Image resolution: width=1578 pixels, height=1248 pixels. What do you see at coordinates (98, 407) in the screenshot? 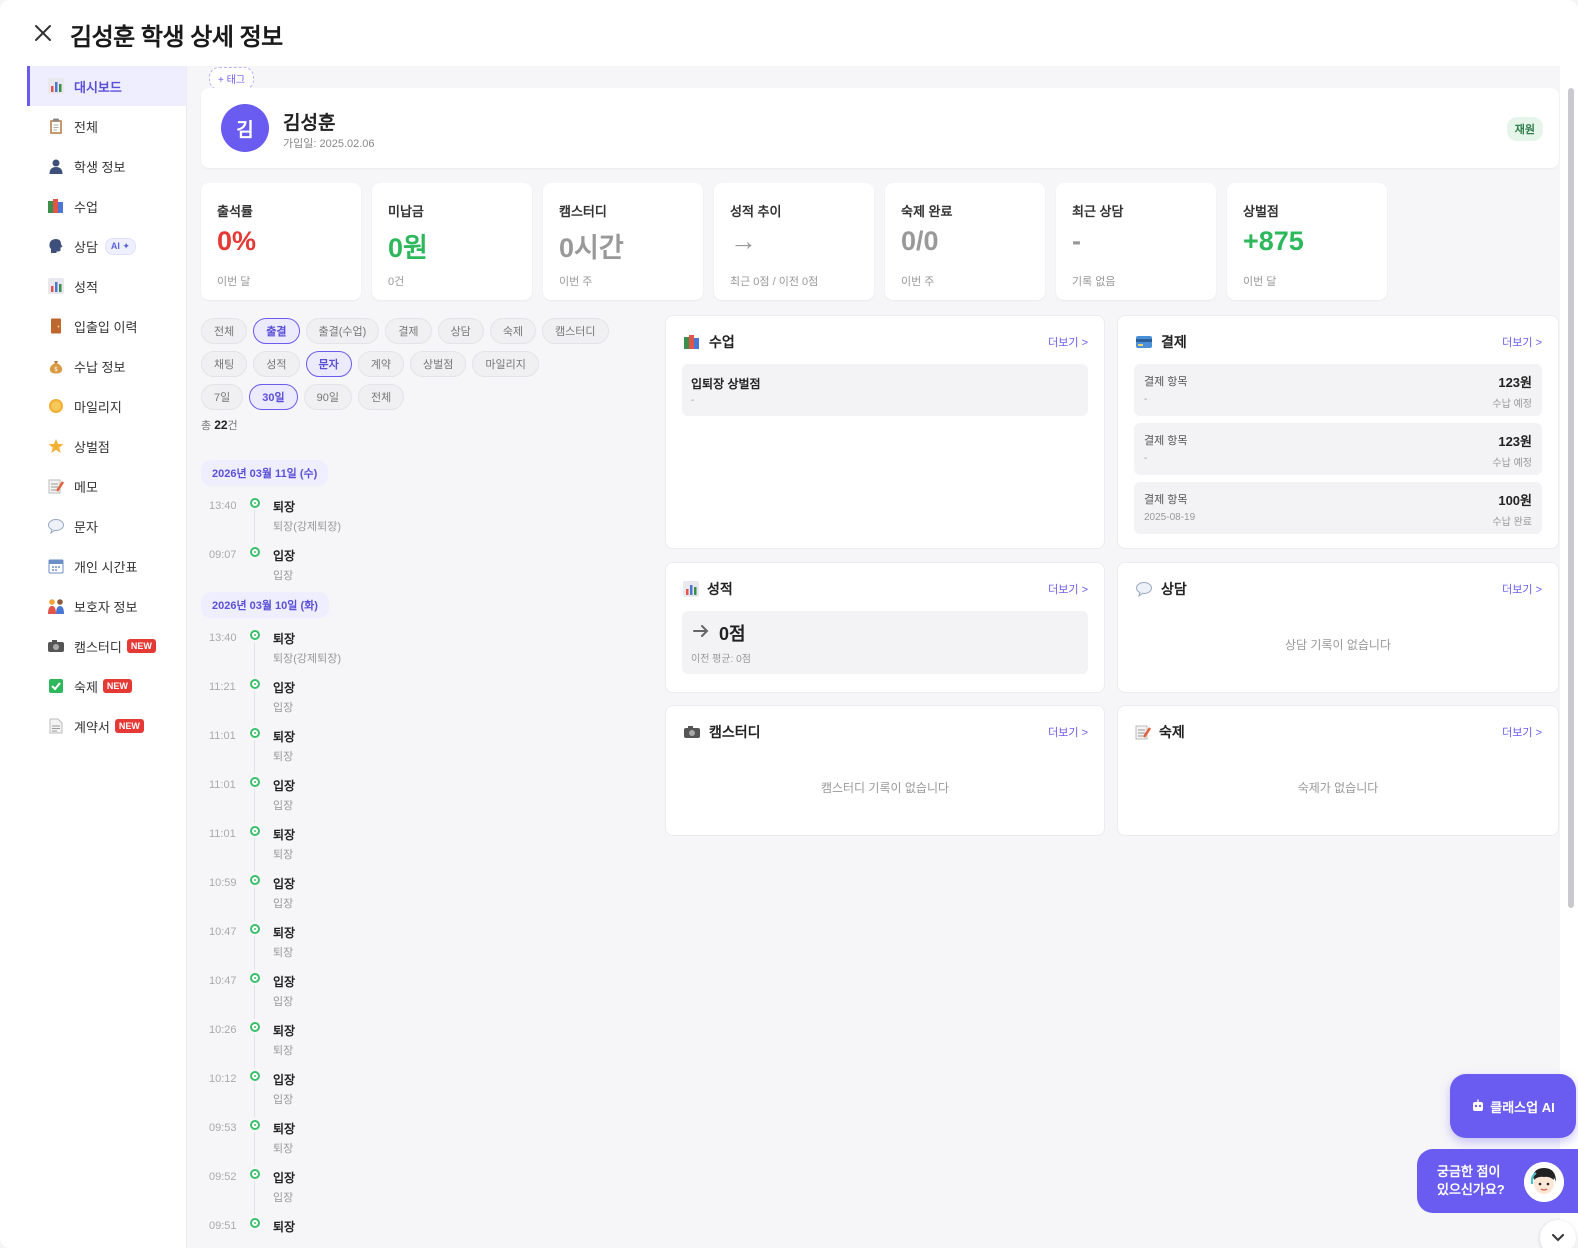
I see `sidebar-item-label: 마일리지` at bounding box center [98, 407].